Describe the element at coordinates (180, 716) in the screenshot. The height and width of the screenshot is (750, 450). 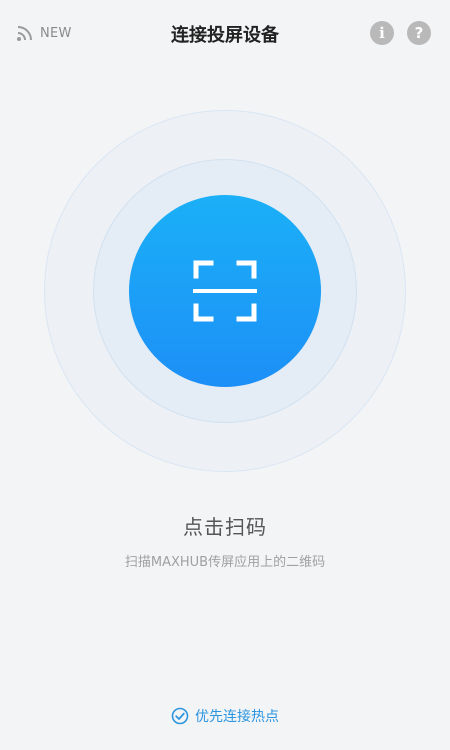
I see `check-circle-icon` at that location.